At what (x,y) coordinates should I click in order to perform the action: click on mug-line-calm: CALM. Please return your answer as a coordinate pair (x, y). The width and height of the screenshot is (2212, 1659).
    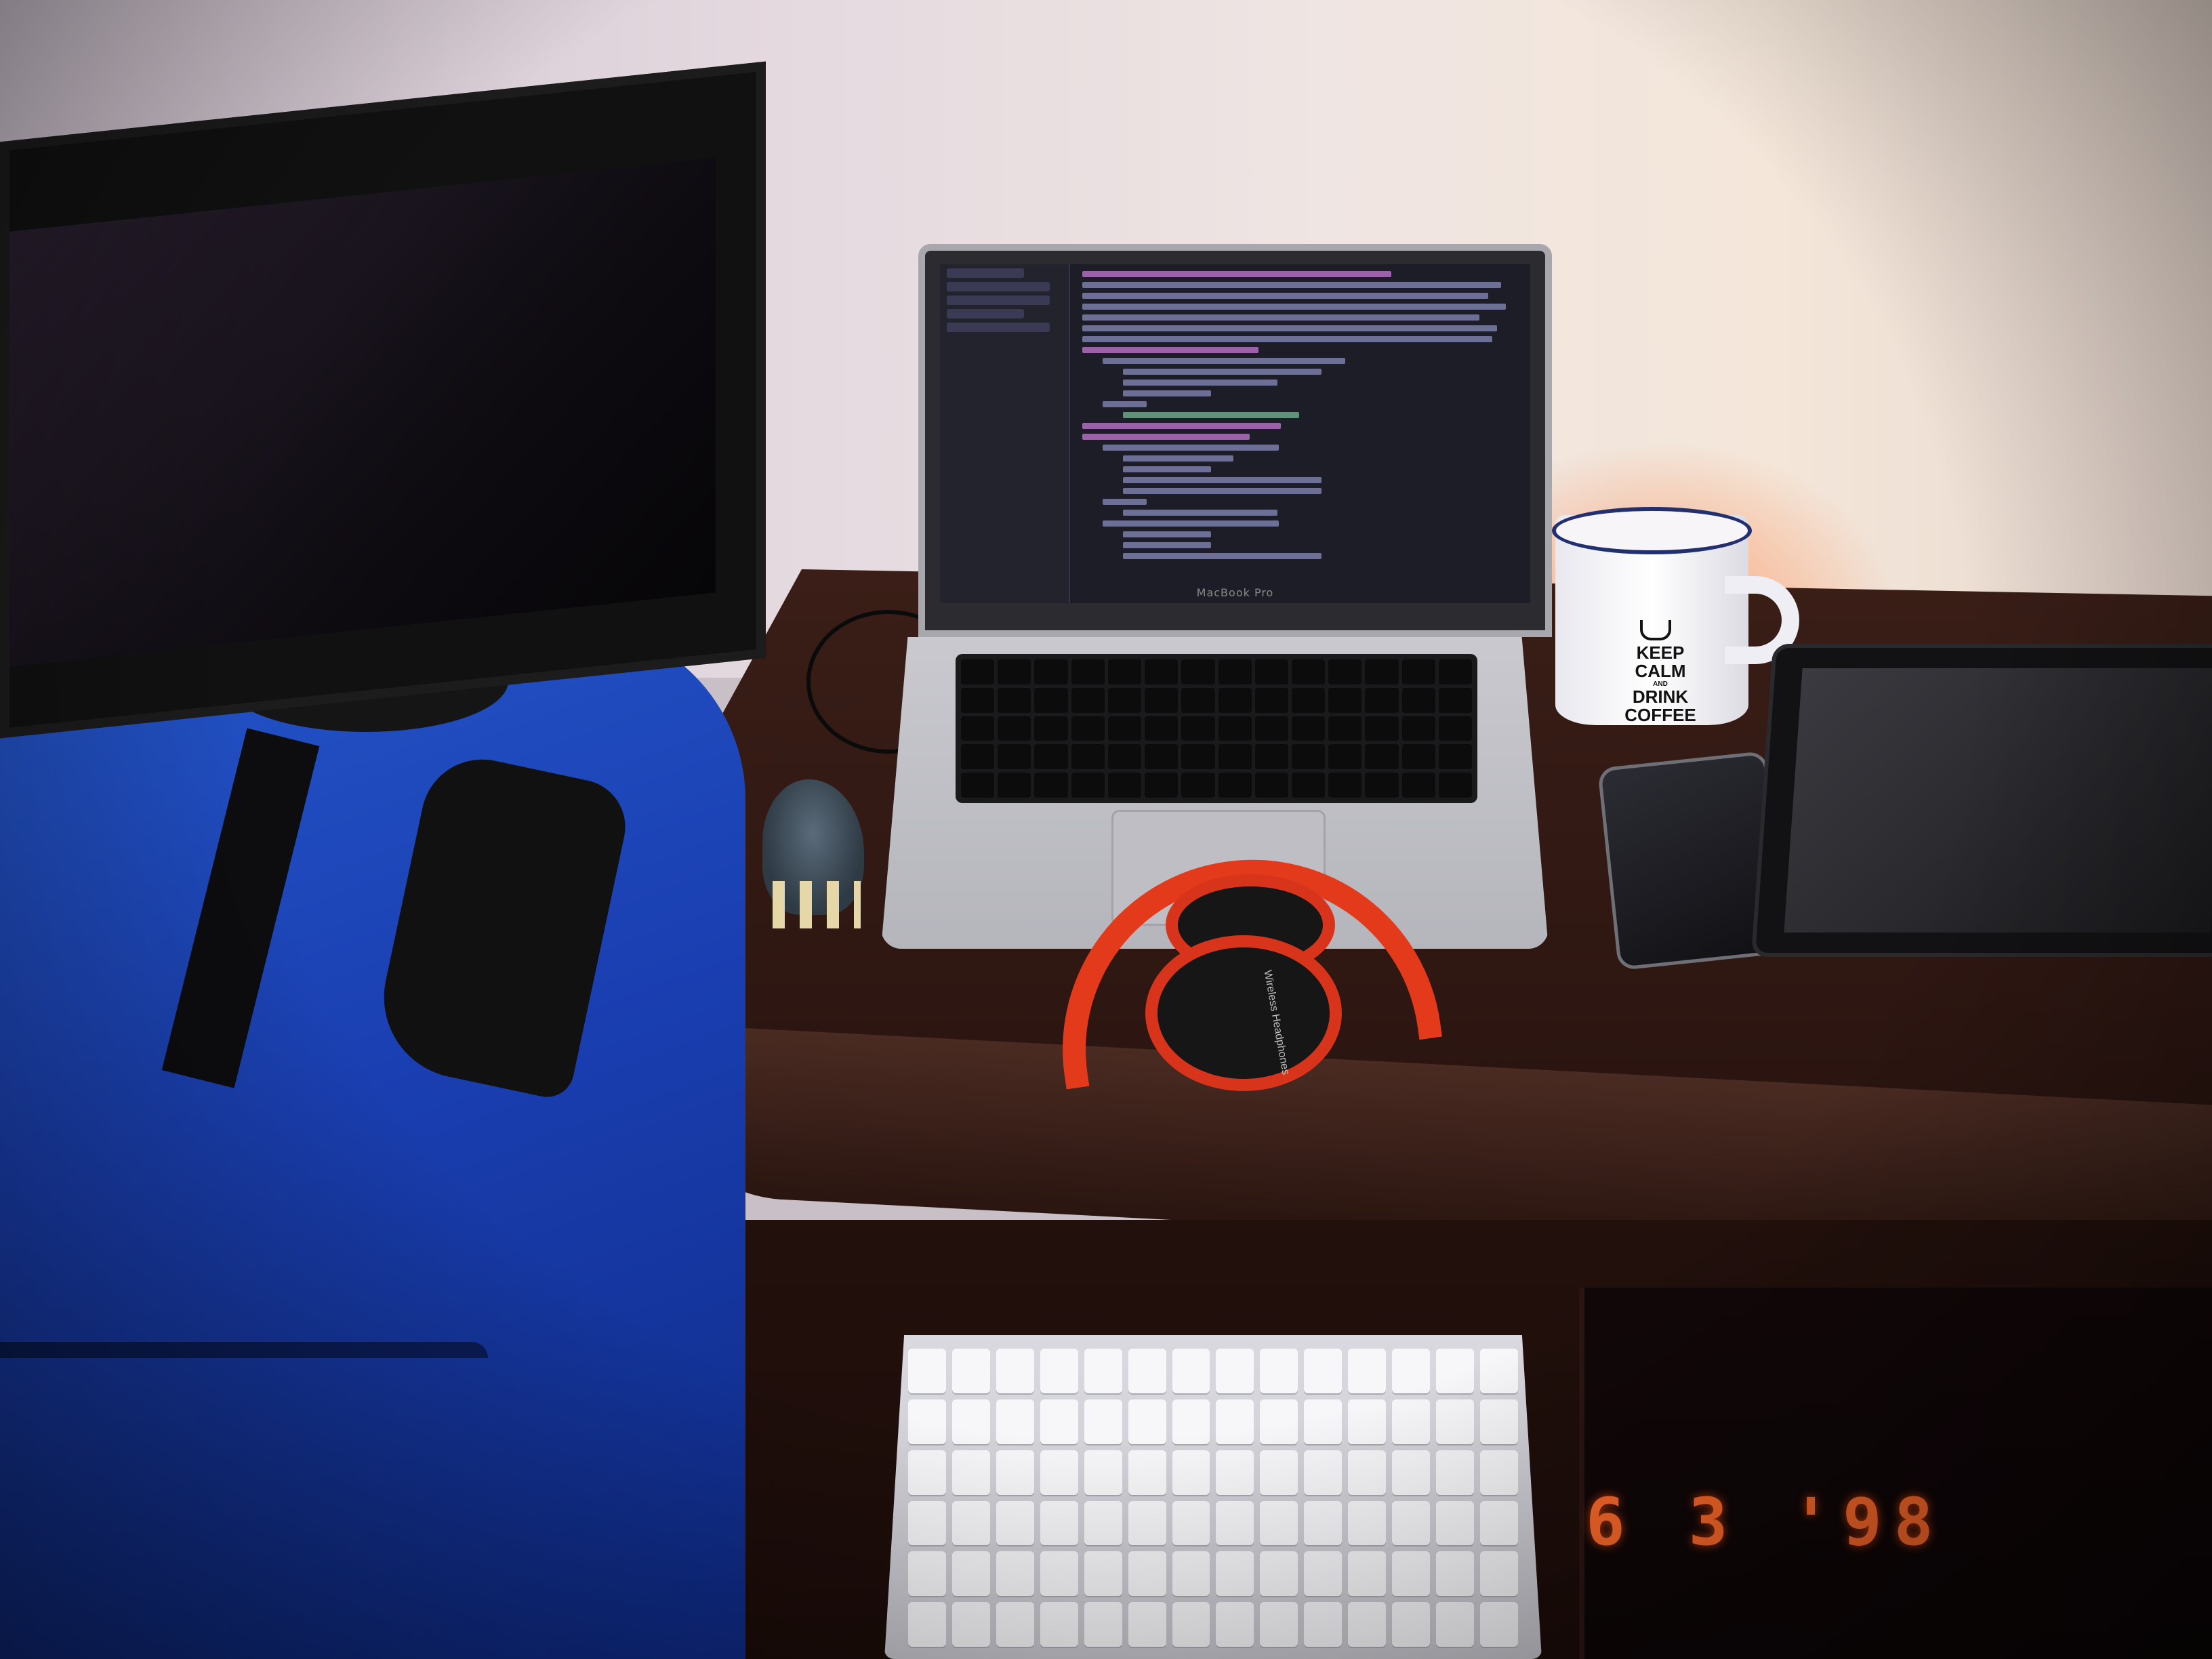
    Looking at the image, I should click on (1661, 671).